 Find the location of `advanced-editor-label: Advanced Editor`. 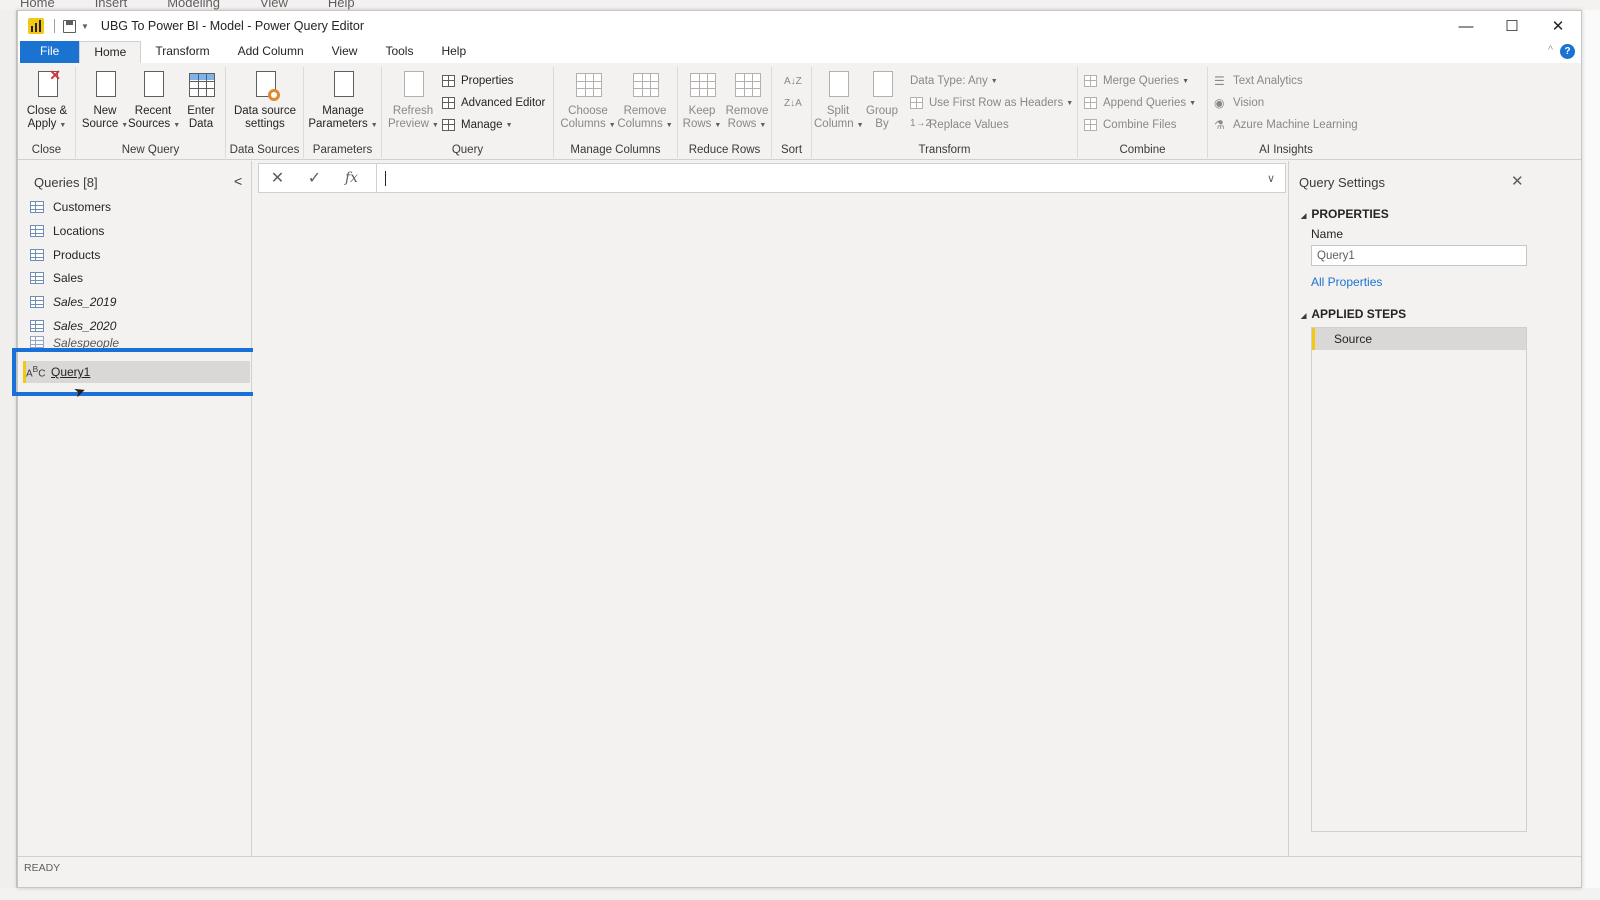

advanced-editor-label: Advanced Editor is located at coordinates (503, 103).